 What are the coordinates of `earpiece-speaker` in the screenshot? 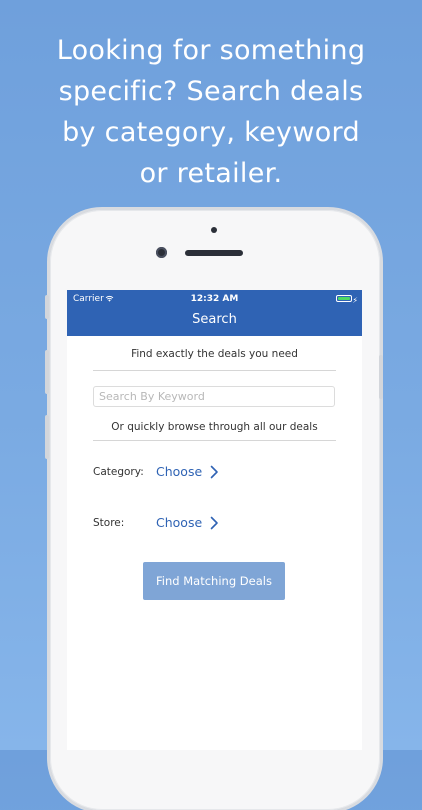 It's located at (214, 253).